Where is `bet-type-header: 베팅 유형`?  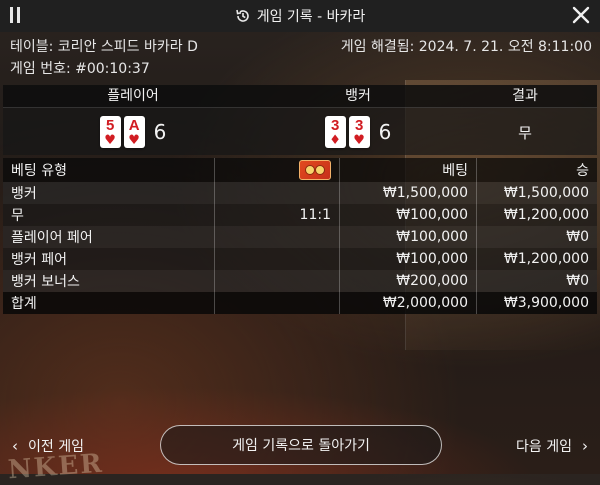
bet-type-header: 베팅 유형 is located at coordinates (109, 170).